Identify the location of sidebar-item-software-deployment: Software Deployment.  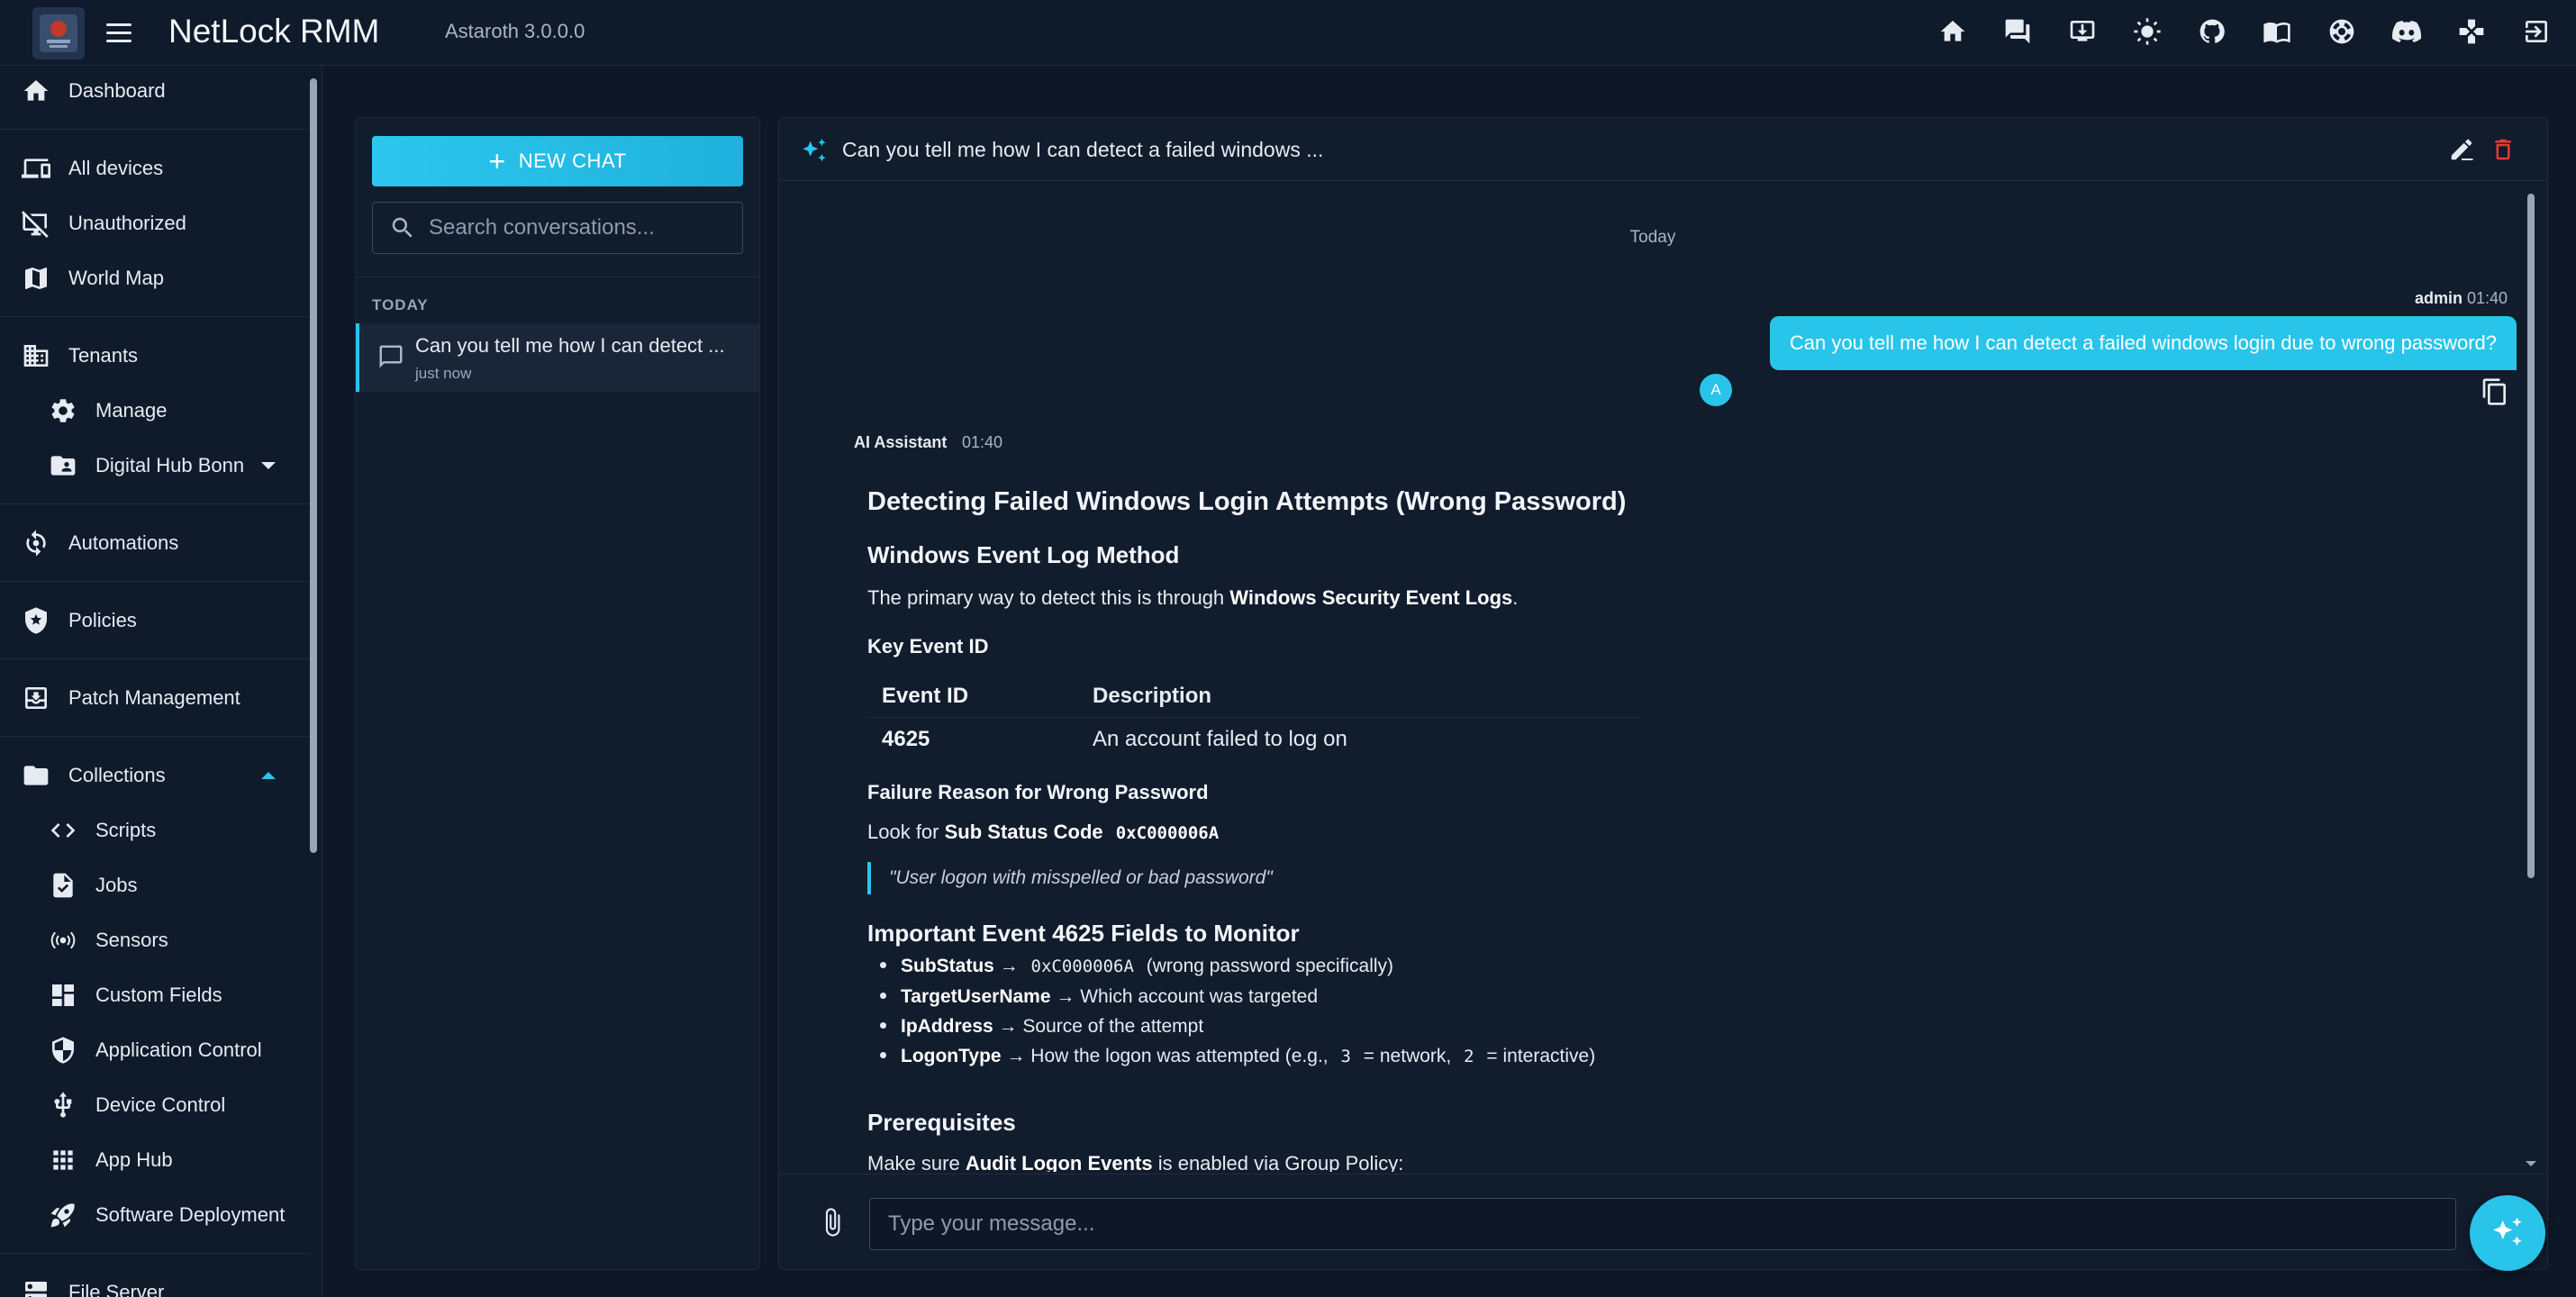
(148, 1215).